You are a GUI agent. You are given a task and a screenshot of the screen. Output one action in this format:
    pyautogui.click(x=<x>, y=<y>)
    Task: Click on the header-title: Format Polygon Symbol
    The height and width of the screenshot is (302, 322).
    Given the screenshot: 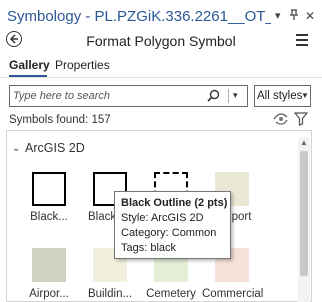 What is the action you would take?
    pyautogui.click(x=161, y=41)
    